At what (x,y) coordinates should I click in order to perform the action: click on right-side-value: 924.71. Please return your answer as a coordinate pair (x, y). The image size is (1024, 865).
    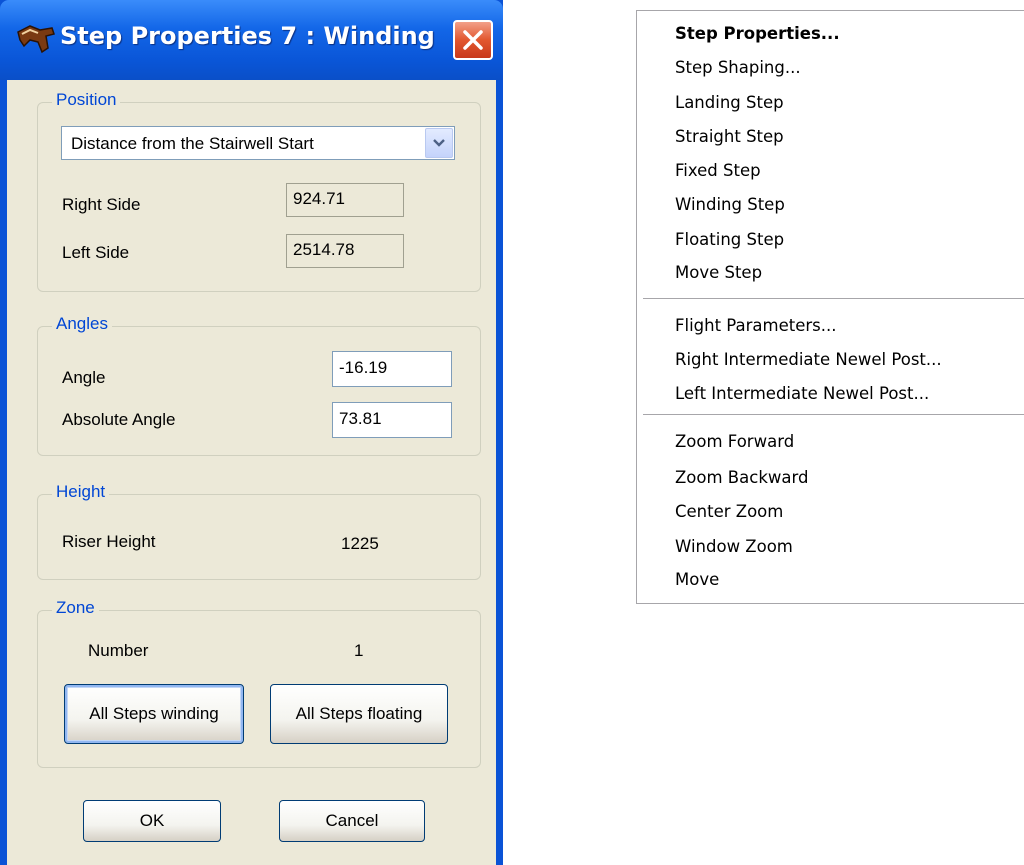
    Looking at the image, I should click on (345, 200).